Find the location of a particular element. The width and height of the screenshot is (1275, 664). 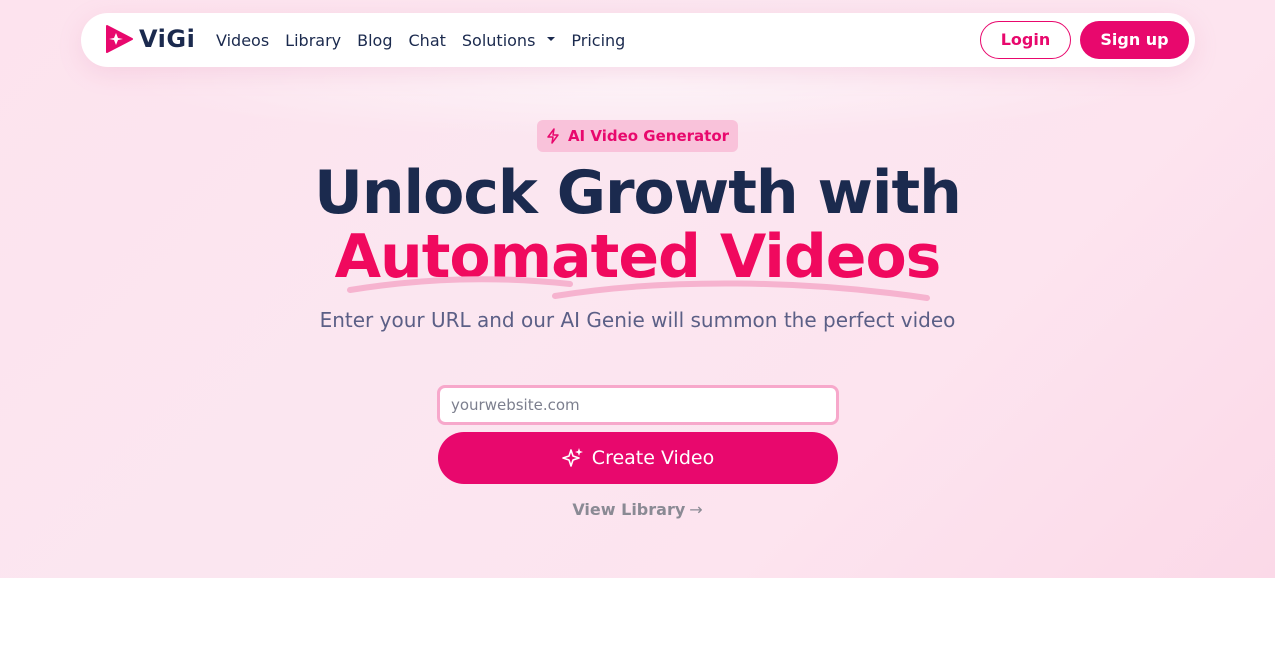

nav-solutions-label: Solutions is located at coordinates (498, 40).